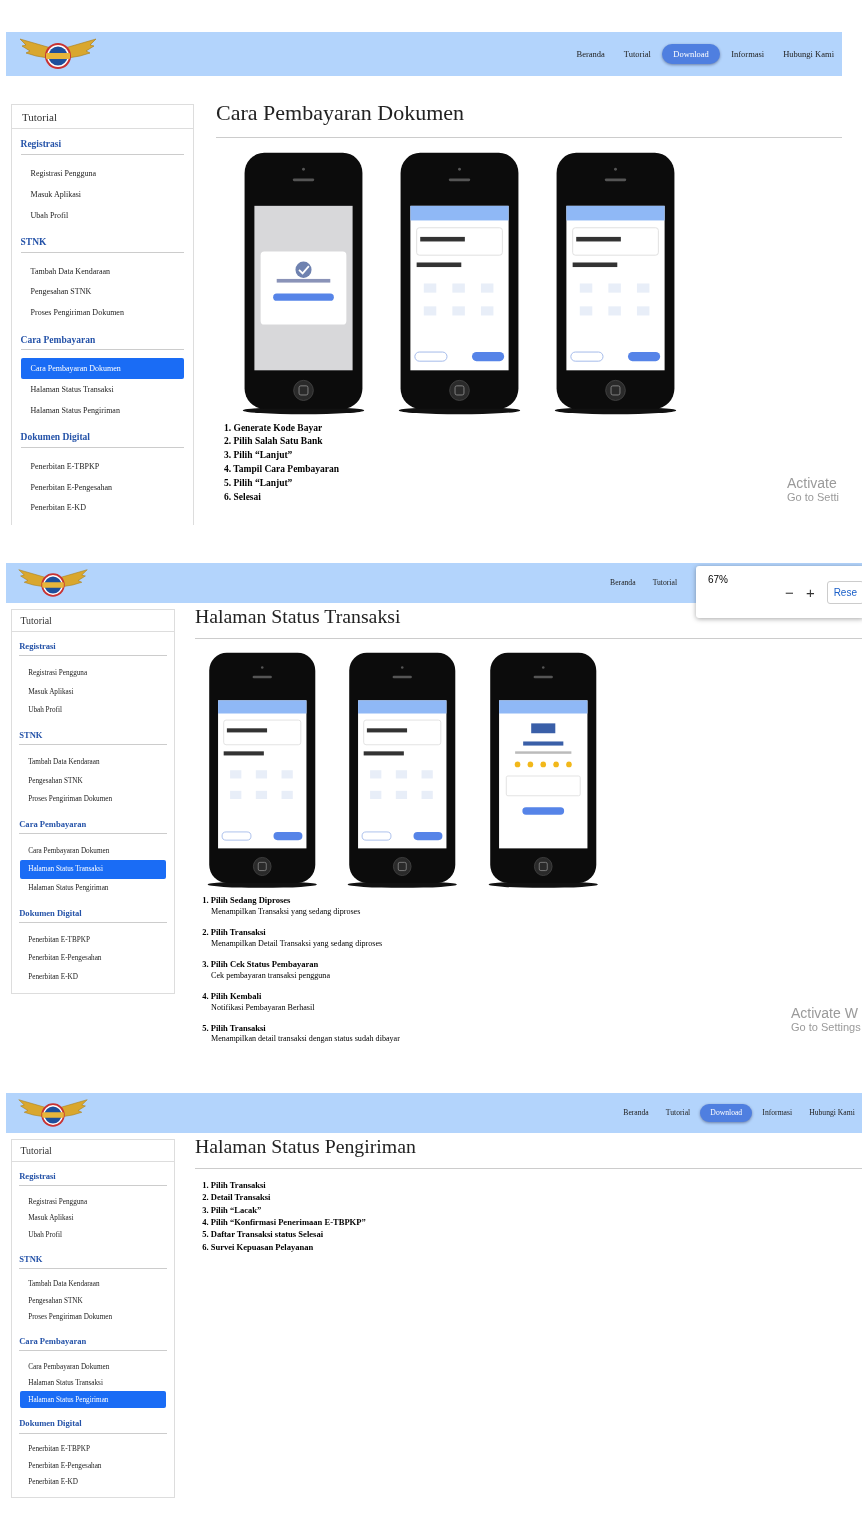 Image resolution: width=862 pixels, height=1515 pixels. Describe the element at coordinates (262, 1008) in the screenshot. I see `step-description: Notifikasi Pembayaran Berhasil` at that location.